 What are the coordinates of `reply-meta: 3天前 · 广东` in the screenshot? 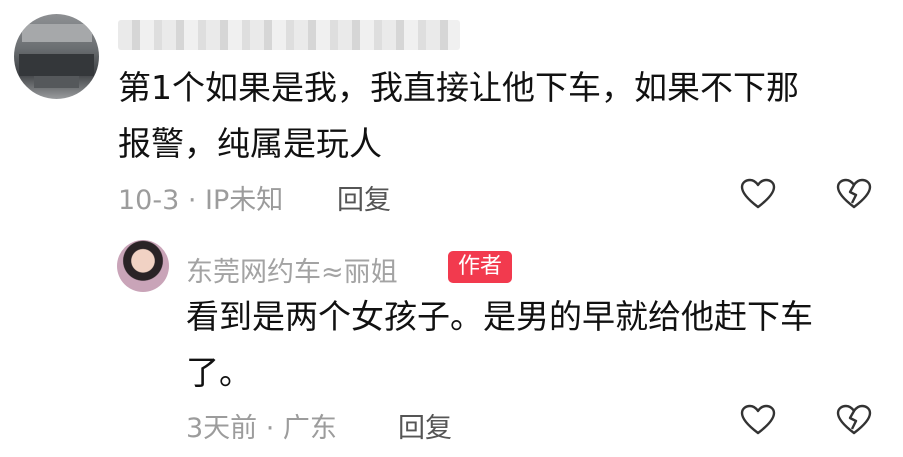 It's located at (261, 428).